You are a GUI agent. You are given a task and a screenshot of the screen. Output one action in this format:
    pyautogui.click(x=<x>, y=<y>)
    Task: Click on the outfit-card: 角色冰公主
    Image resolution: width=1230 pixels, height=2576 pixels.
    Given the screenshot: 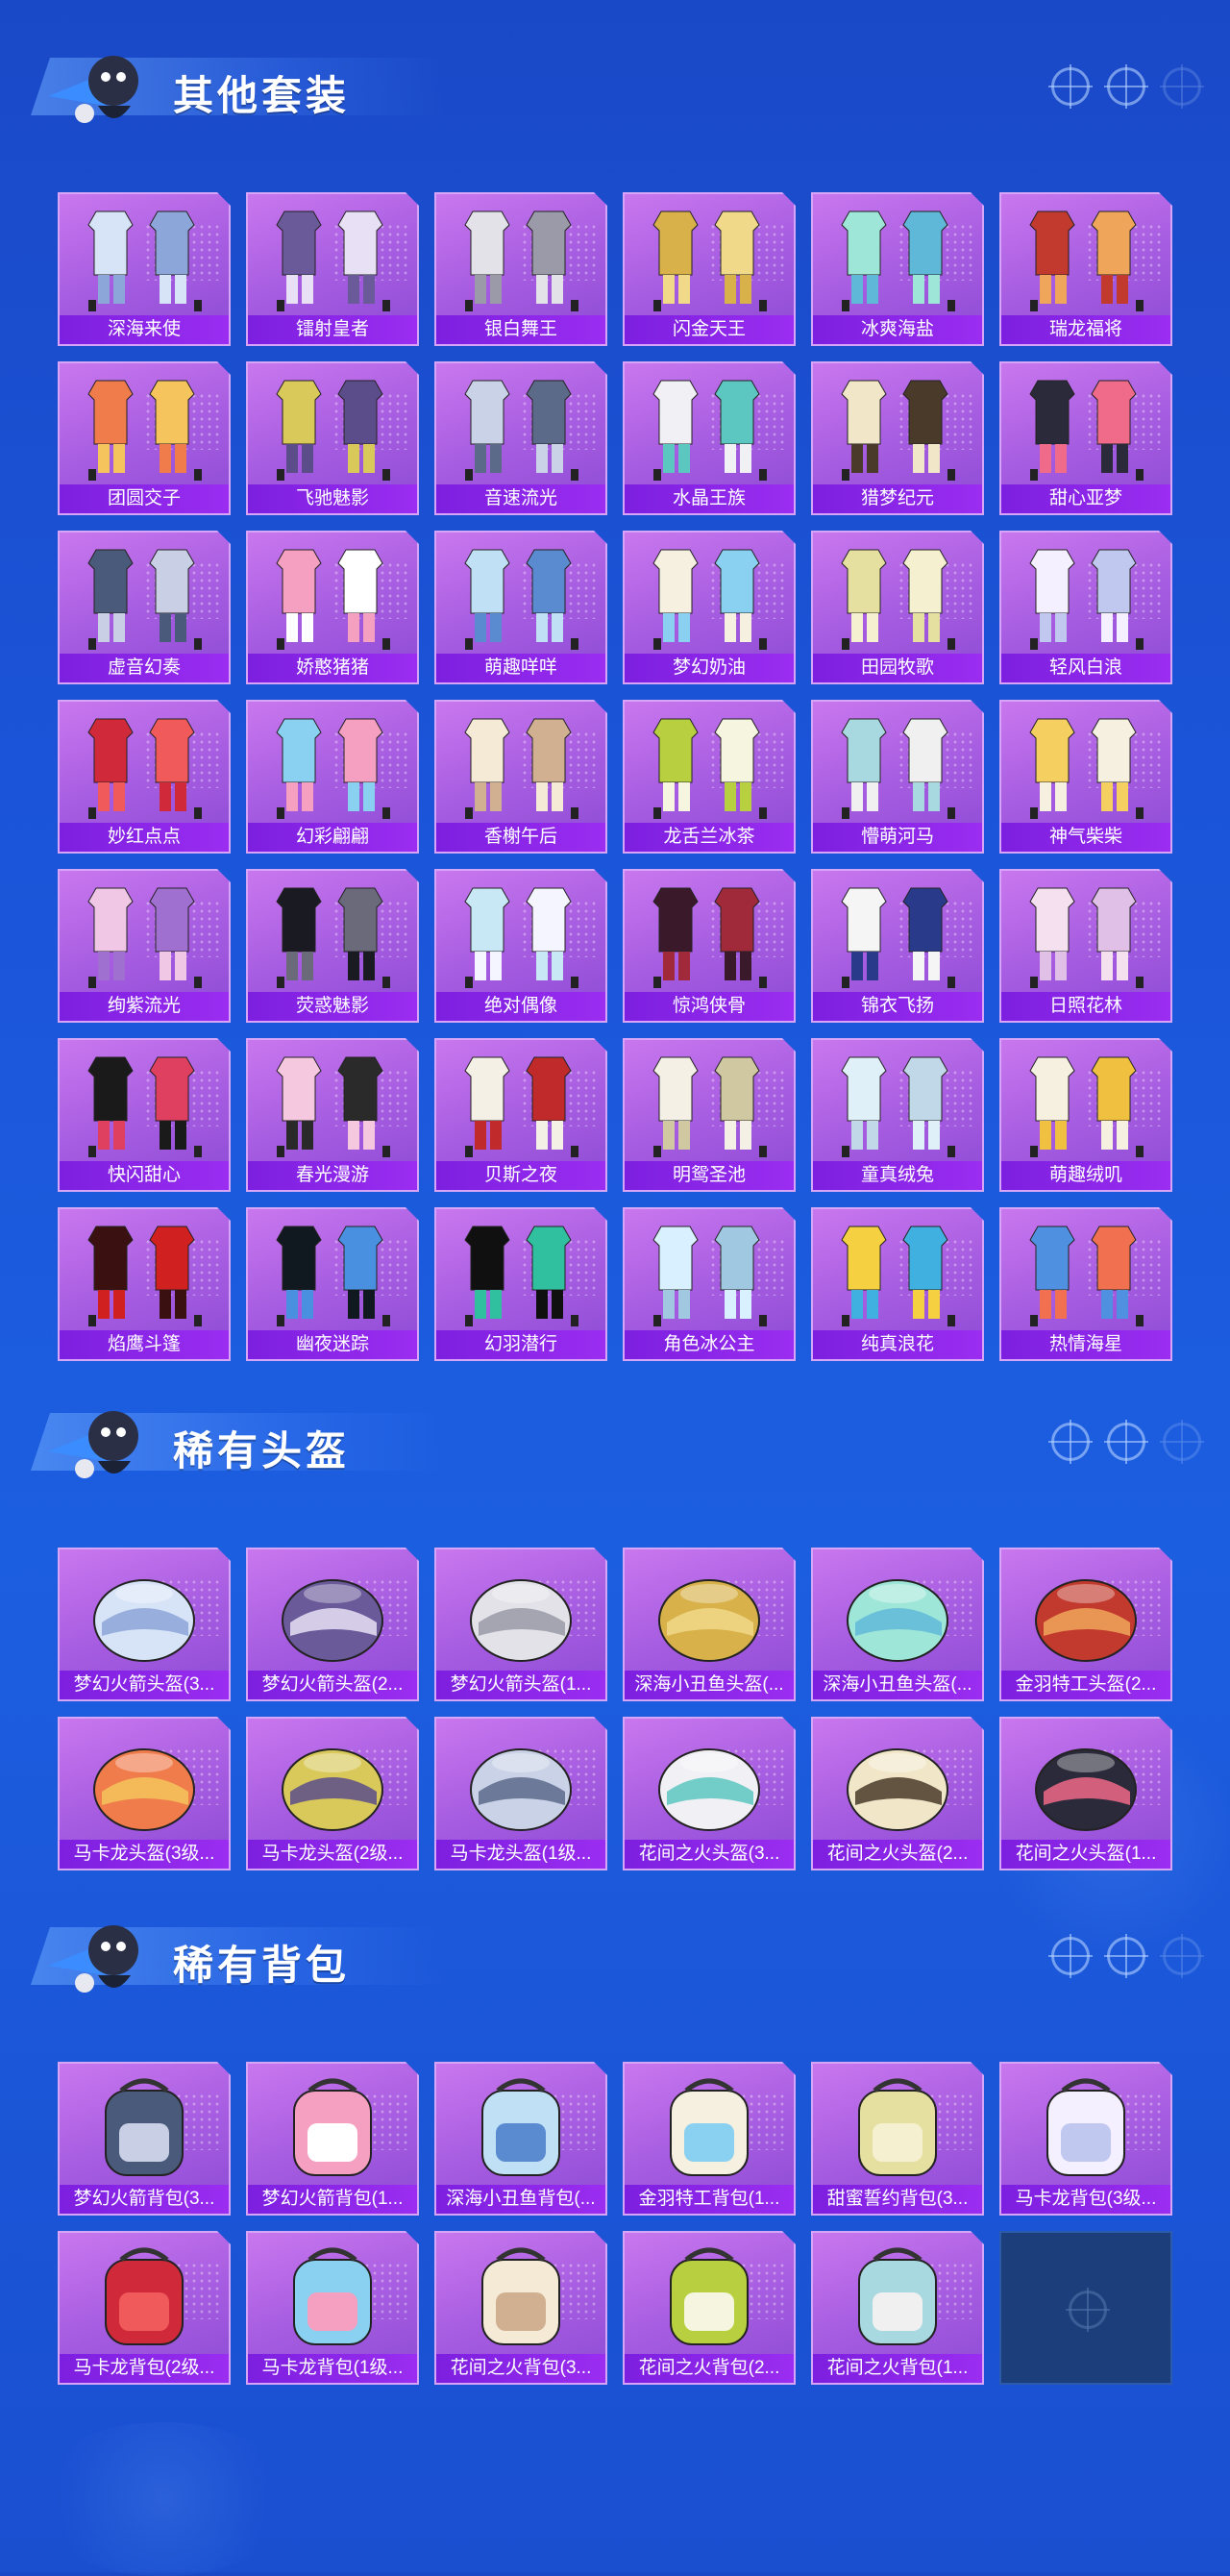 What is the action you would take?
    pyautogui.click(x=709, y=1284)
    